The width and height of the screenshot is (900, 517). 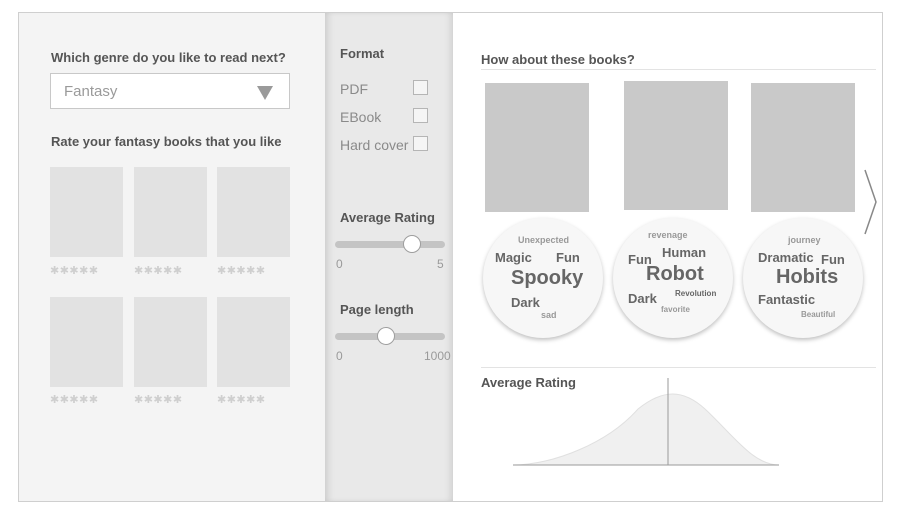 I want to click on dropdown-arrow-icon, so click(x=265, y=93).